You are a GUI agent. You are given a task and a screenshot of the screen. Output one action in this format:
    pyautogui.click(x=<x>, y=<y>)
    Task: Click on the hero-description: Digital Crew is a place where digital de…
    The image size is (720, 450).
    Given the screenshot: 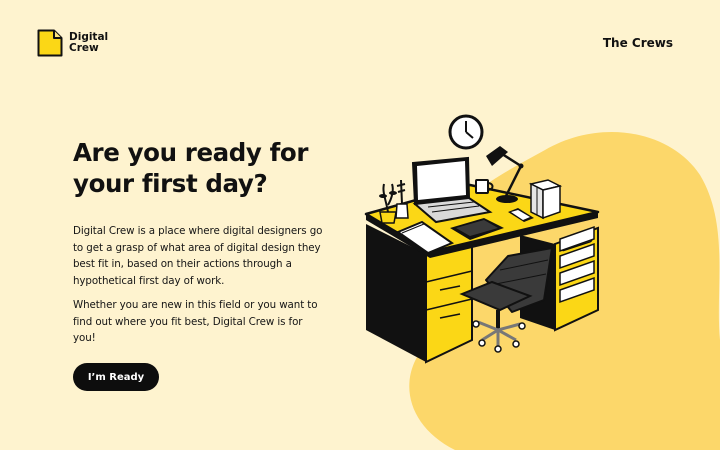 What is the action you would take?
    pyautogui.click(x=198, y=256)
    